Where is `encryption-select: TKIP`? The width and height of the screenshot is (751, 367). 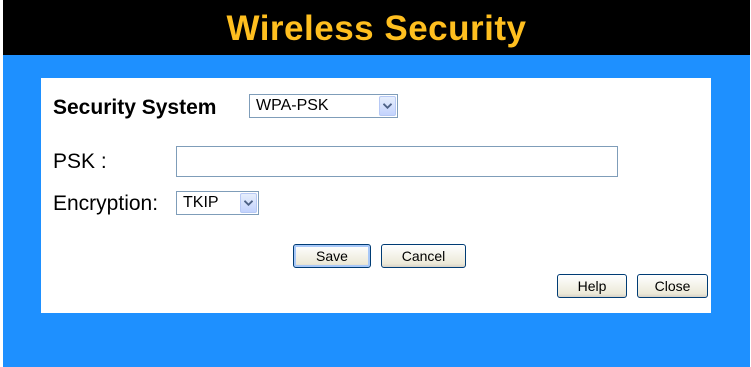
encryption-select: TKIP is located at coordinates (217, 203).